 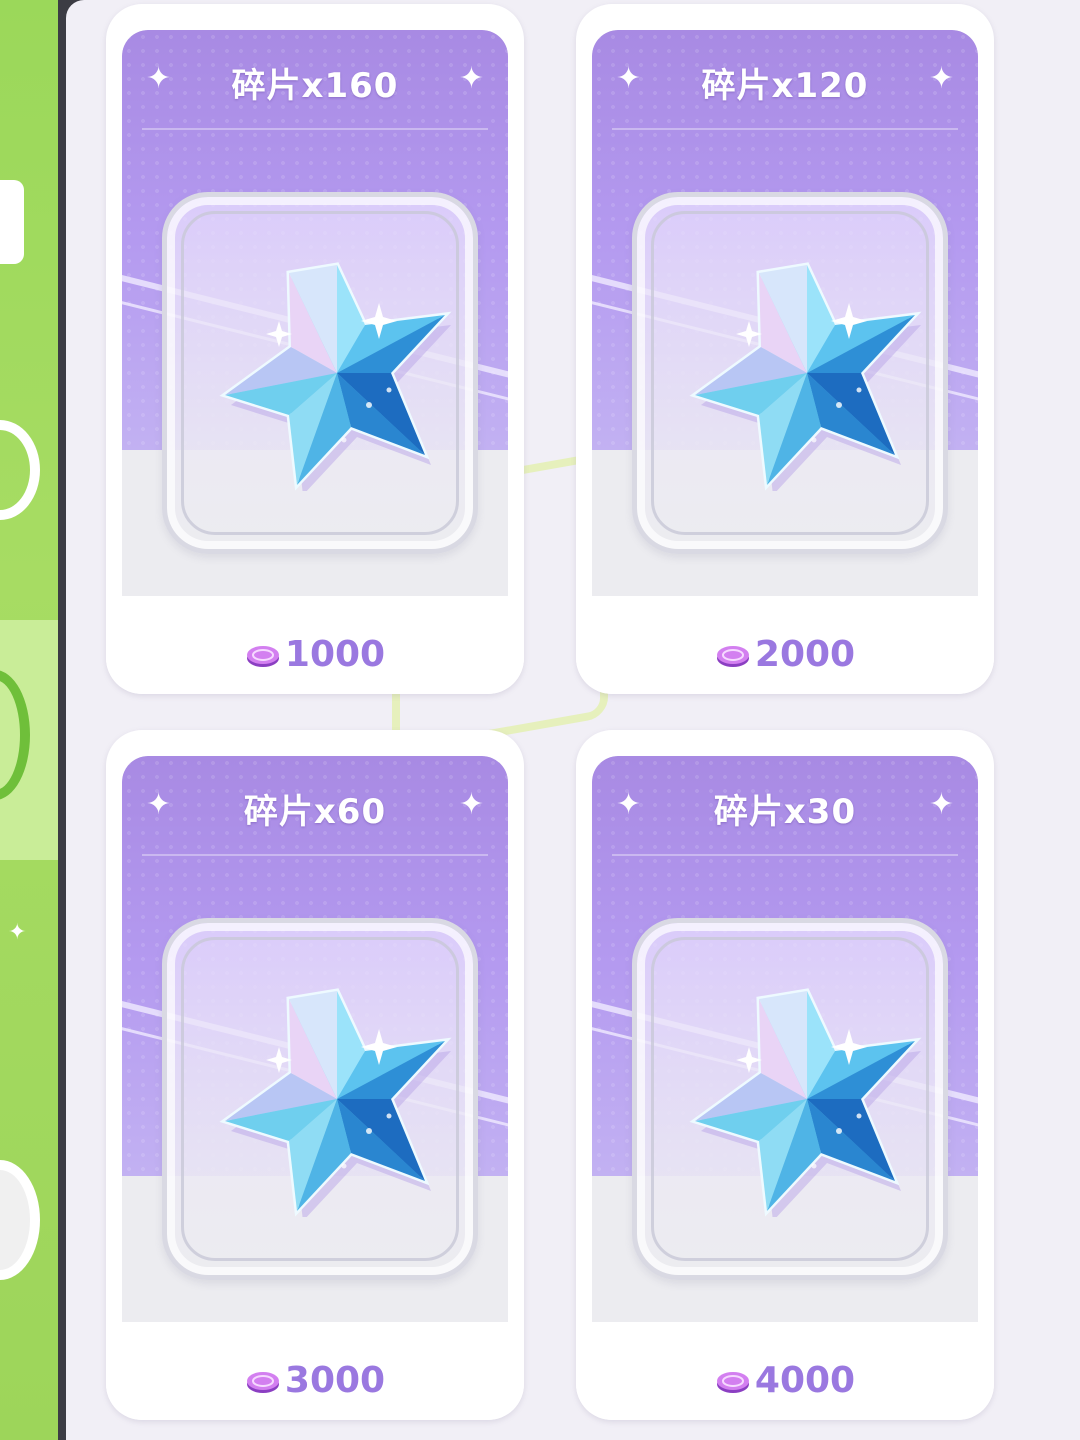 I want to click on item-title: 碎片x120, so click(x=785, y=86).